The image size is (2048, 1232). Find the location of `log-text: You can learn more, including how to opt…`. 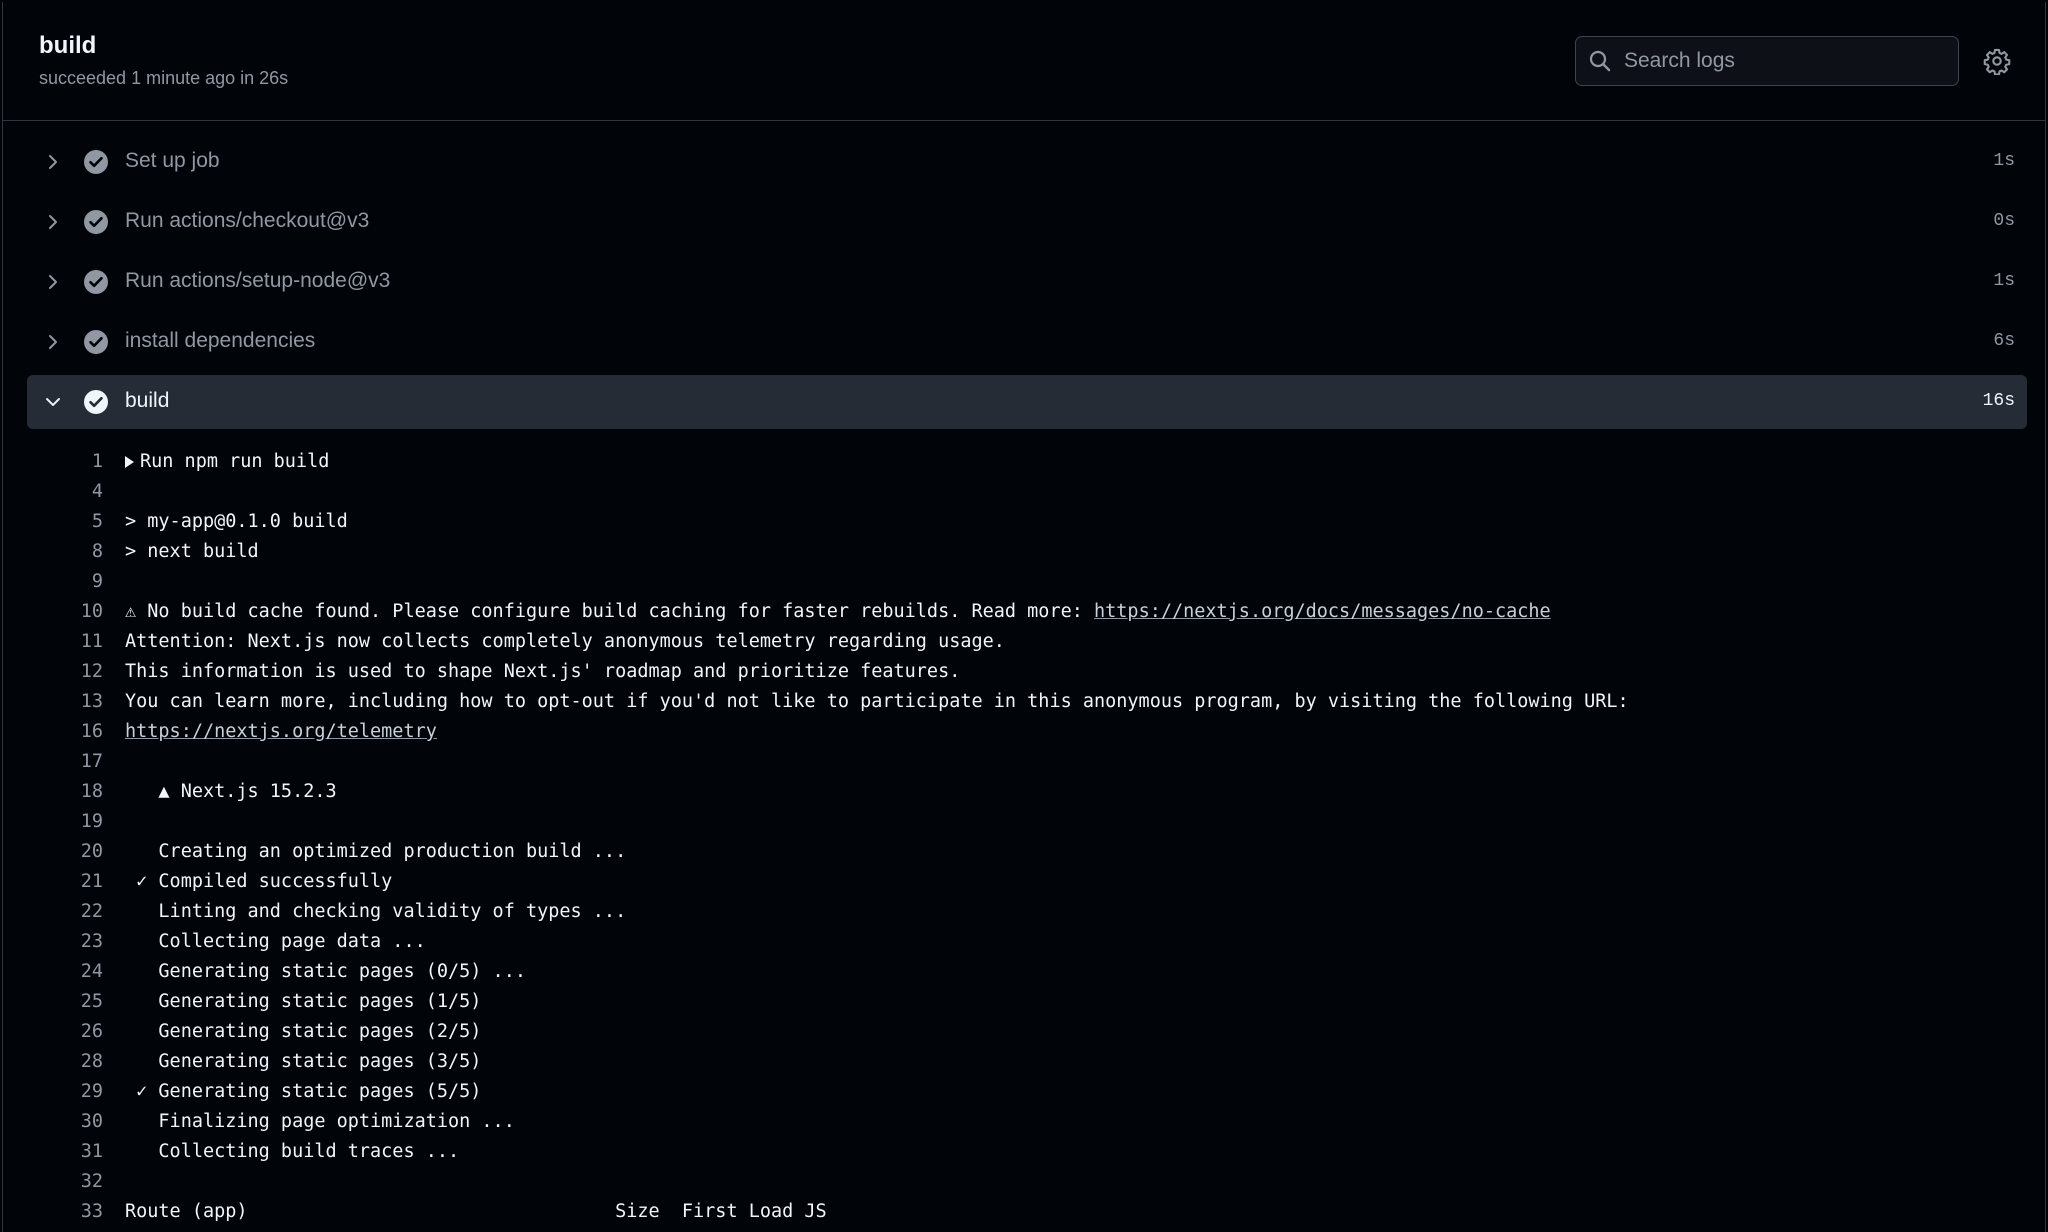

log-text: You can learn more, including how to opt… is located at coordinates (877, 702).